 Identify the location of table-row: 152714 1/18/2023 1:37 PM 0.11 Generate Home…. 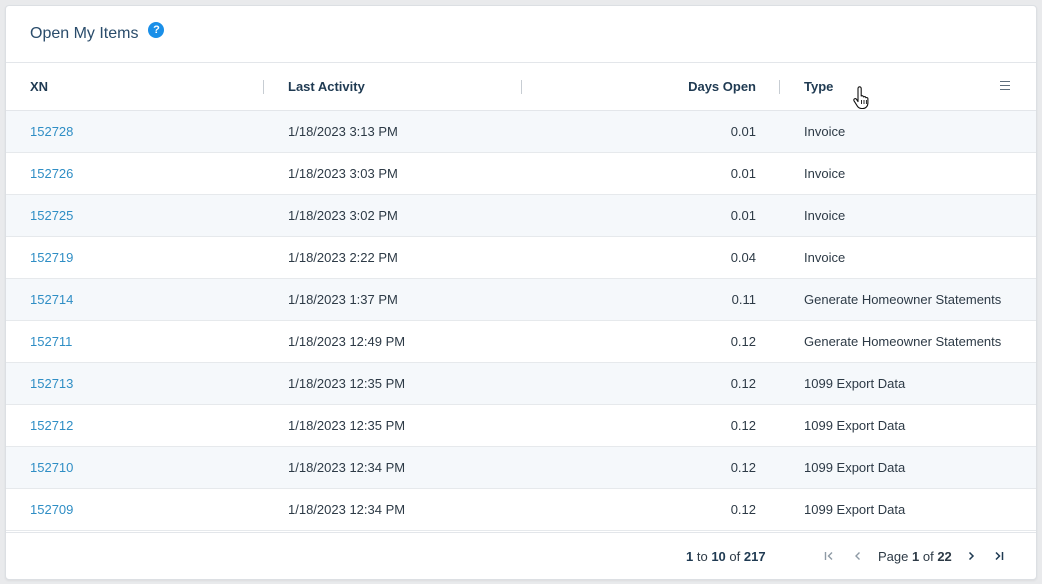
(521, 300).